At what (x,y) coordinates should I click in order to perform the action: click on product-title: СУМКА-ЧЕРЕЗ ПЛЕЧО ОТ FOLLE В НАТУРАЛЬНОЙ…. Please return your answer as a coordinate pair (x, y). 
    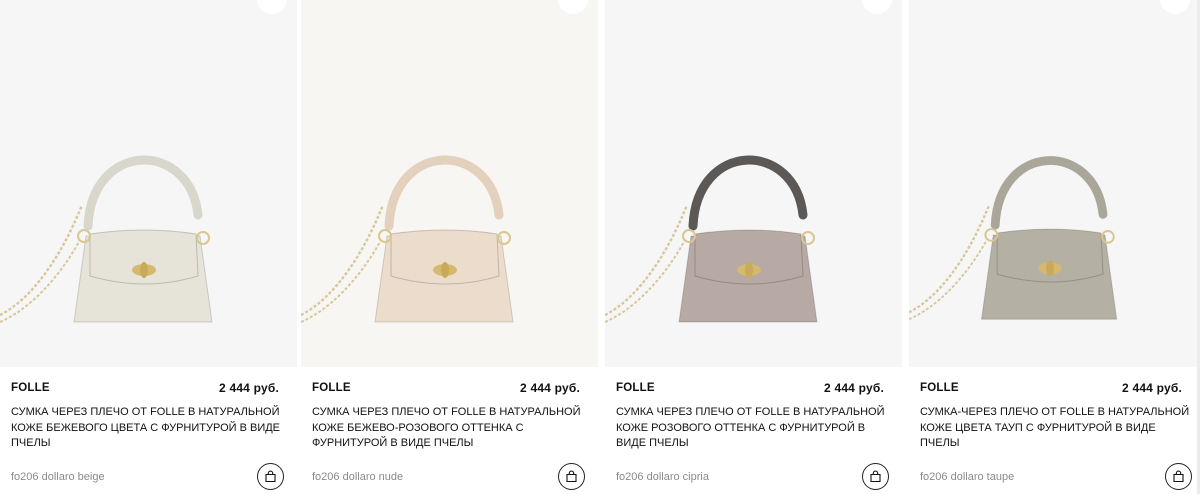
    Looking at the image, I should click on (1055, 428).